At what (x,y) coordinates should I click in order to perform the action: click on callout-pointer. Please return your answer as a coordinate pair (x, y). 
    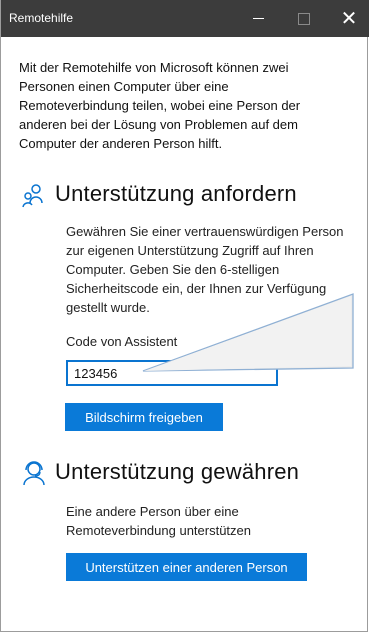
    Looking at the image, I should click on (248, 332).